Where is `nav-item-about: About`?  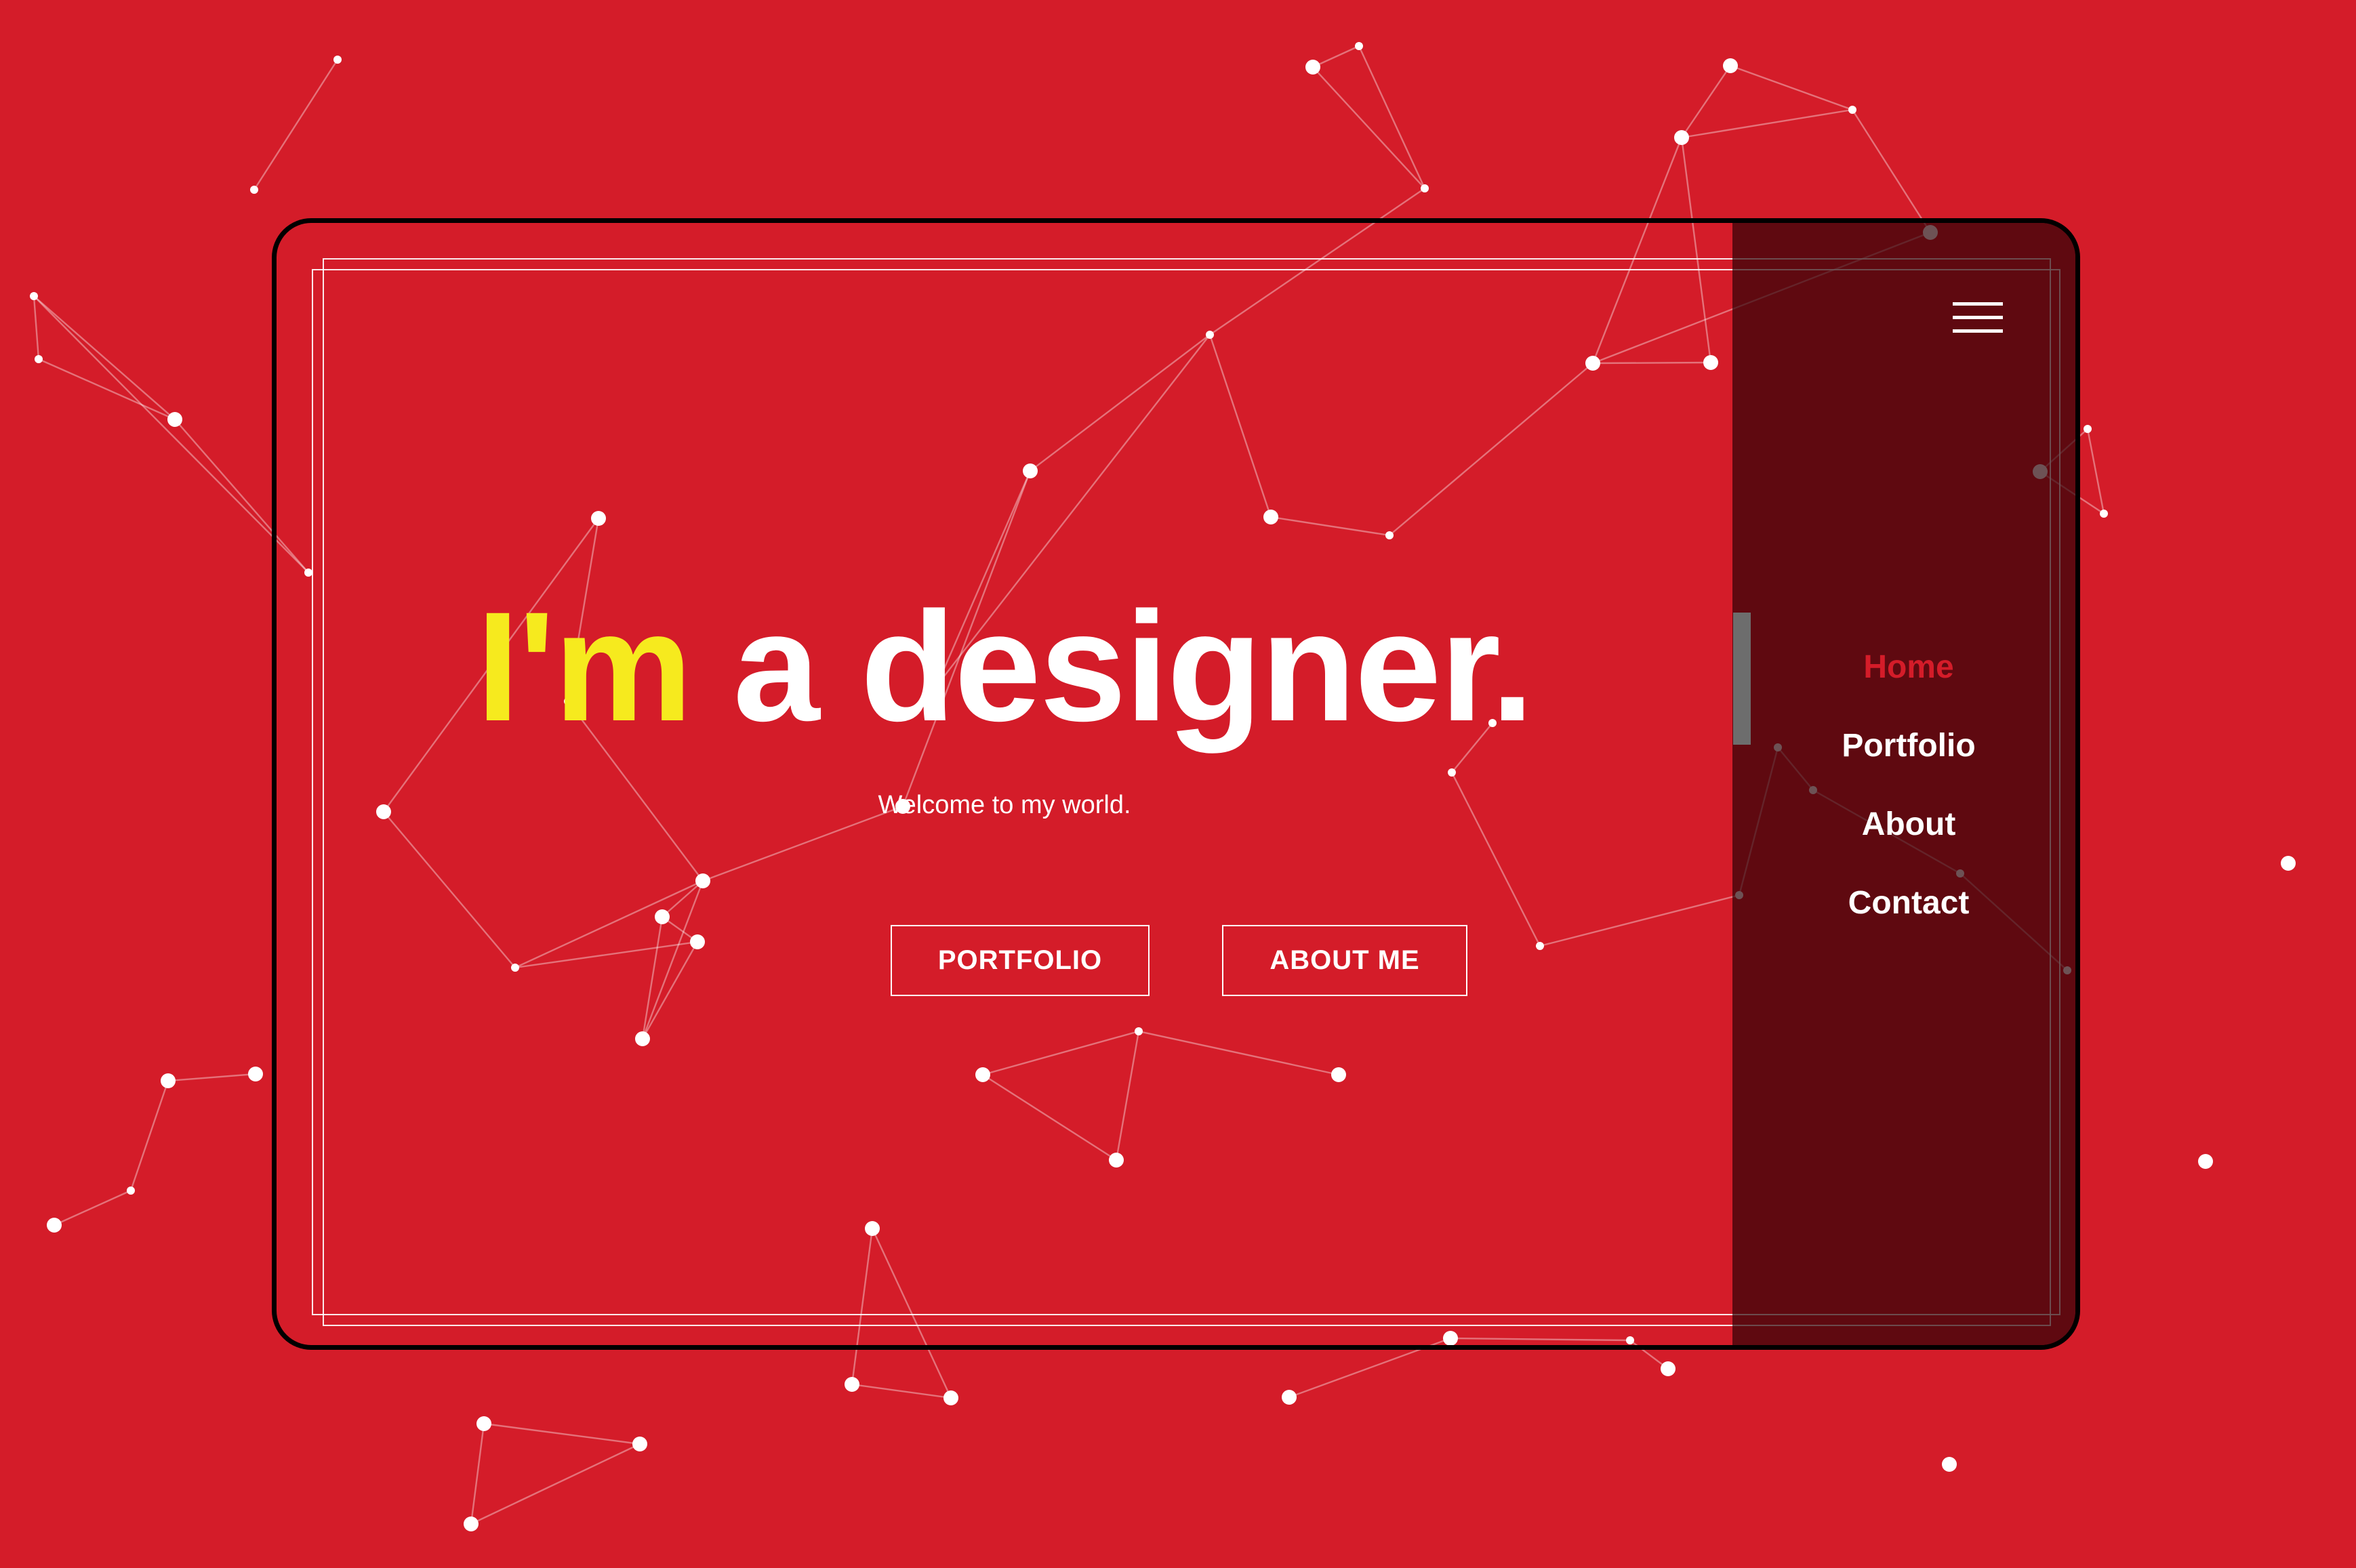
nav-item-about: About is located at coordinates (1904, 824).